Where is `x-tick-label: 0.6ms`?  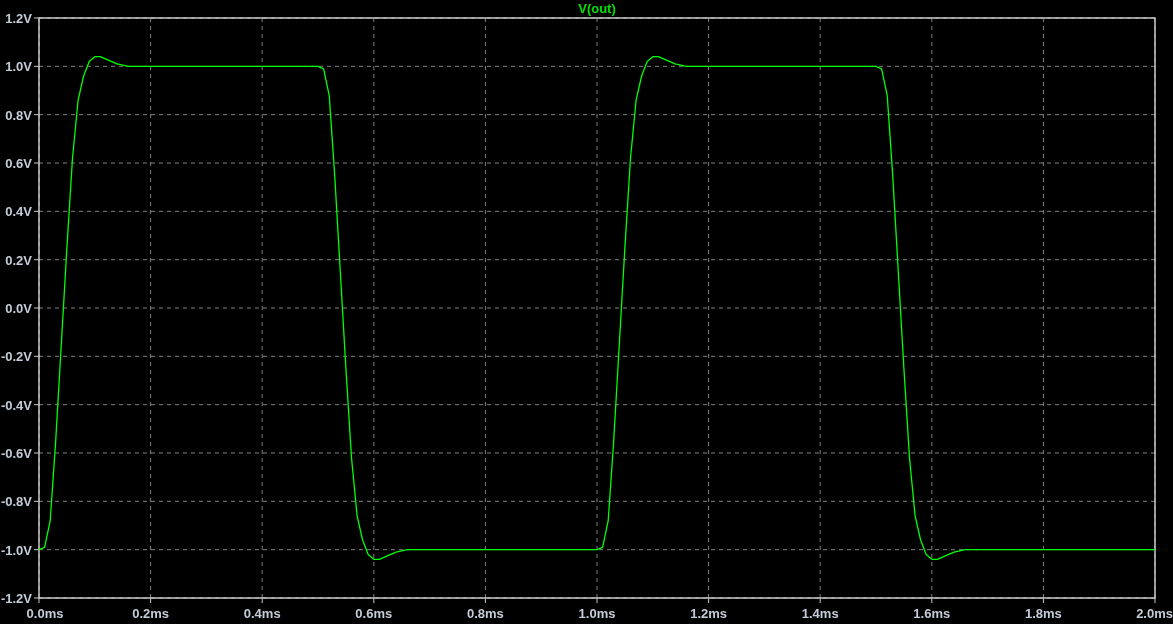
x-tick-label: 0.6ms is located at coordinates (374, 613).